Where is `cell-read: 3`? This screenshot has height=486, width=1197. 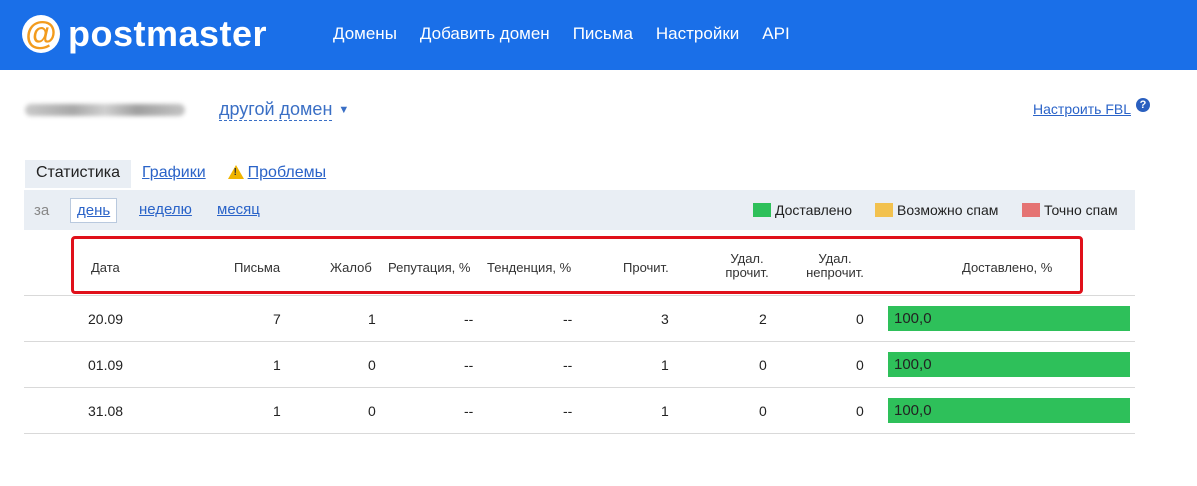
cell-read: 3 is located at coordinates (665, 319).